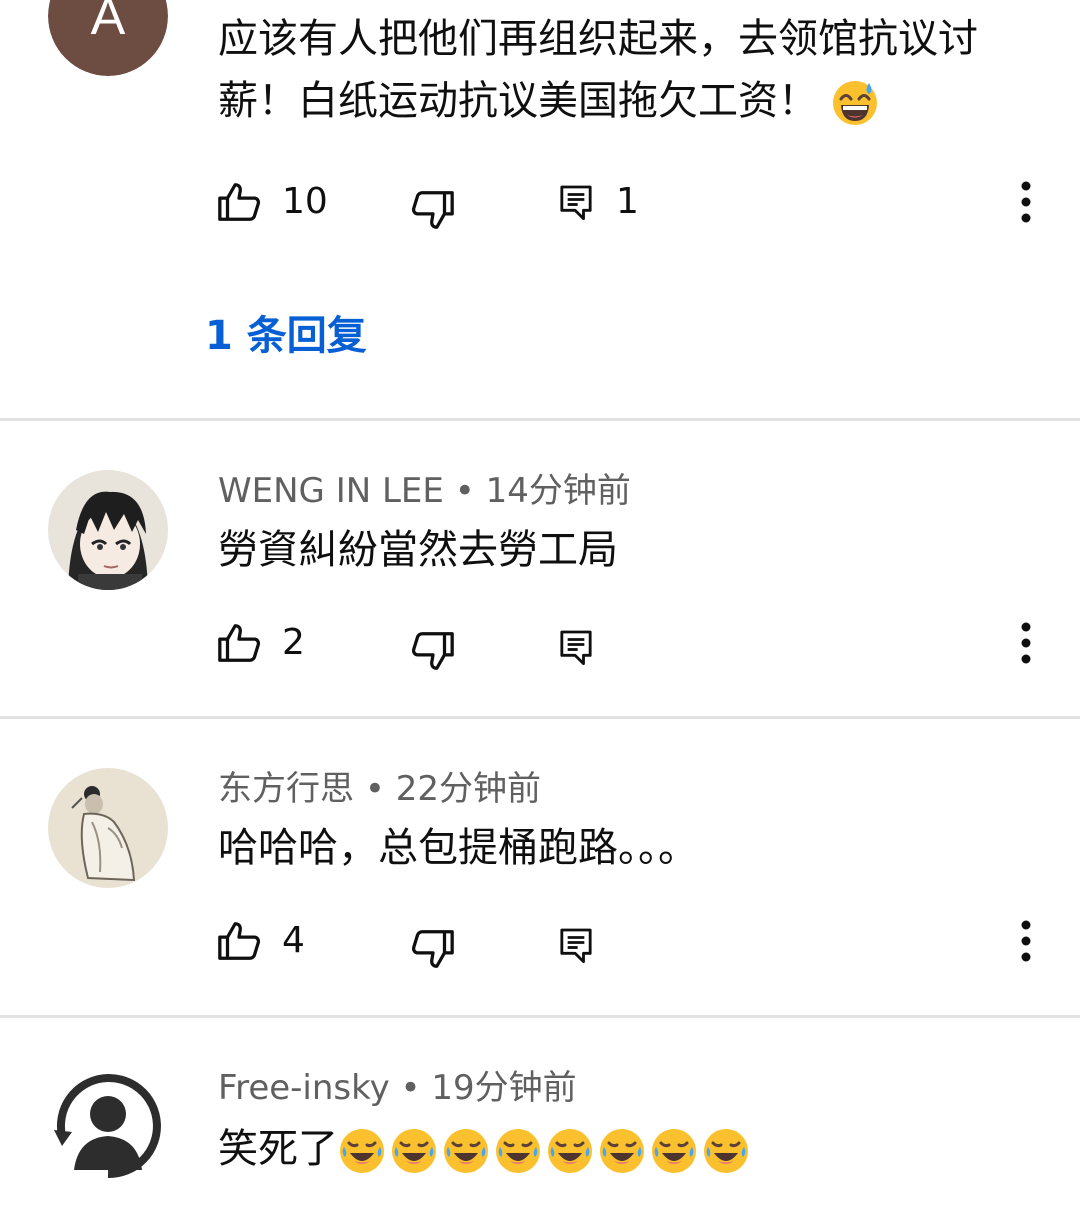  What do you see at coordinates (331, 491) in the screenshot?
I see `author-name: WENG IN LEE` at bounding box center [331, 491].